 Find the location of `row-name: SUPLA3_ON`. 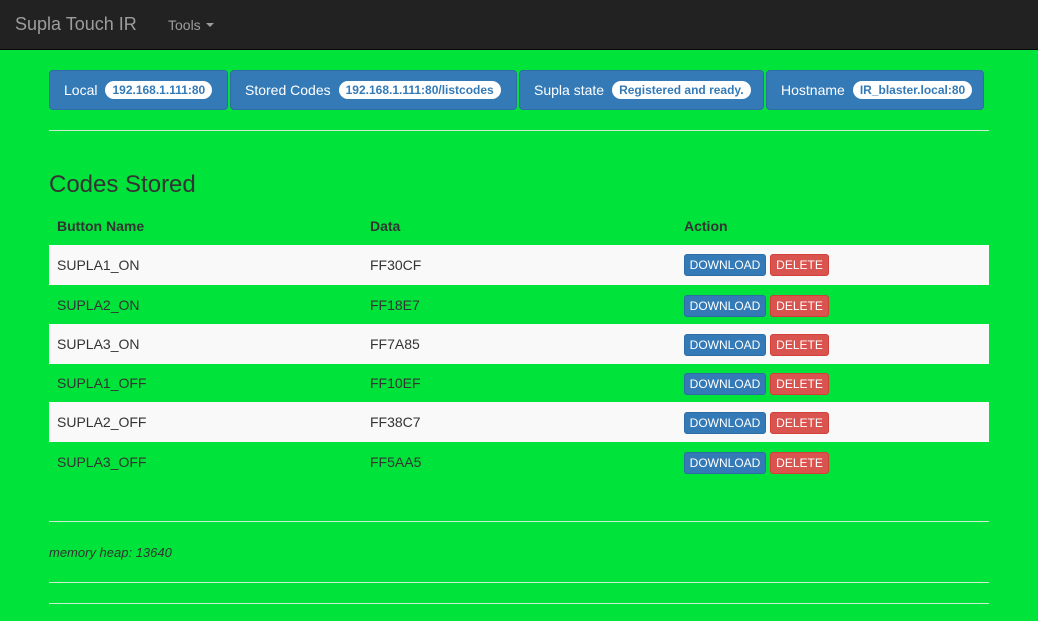

row-name: SUPLA3_ON is located at coordinates (98, 344).